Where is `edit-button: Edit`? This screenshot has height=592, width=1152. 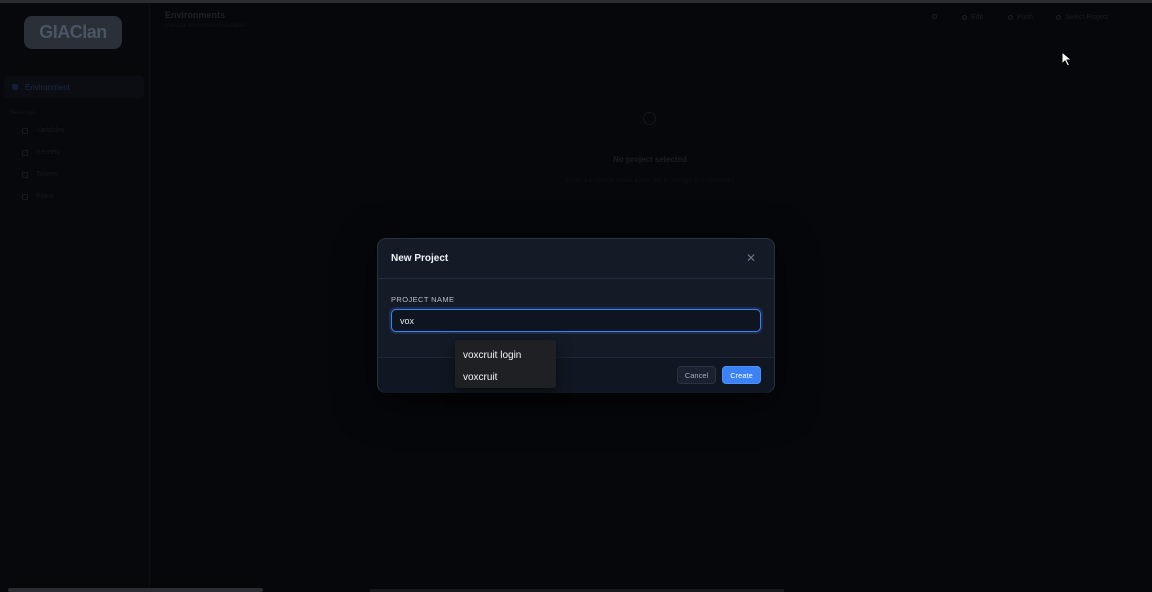 edit-button: Edit is located at coordinates (972, 17).